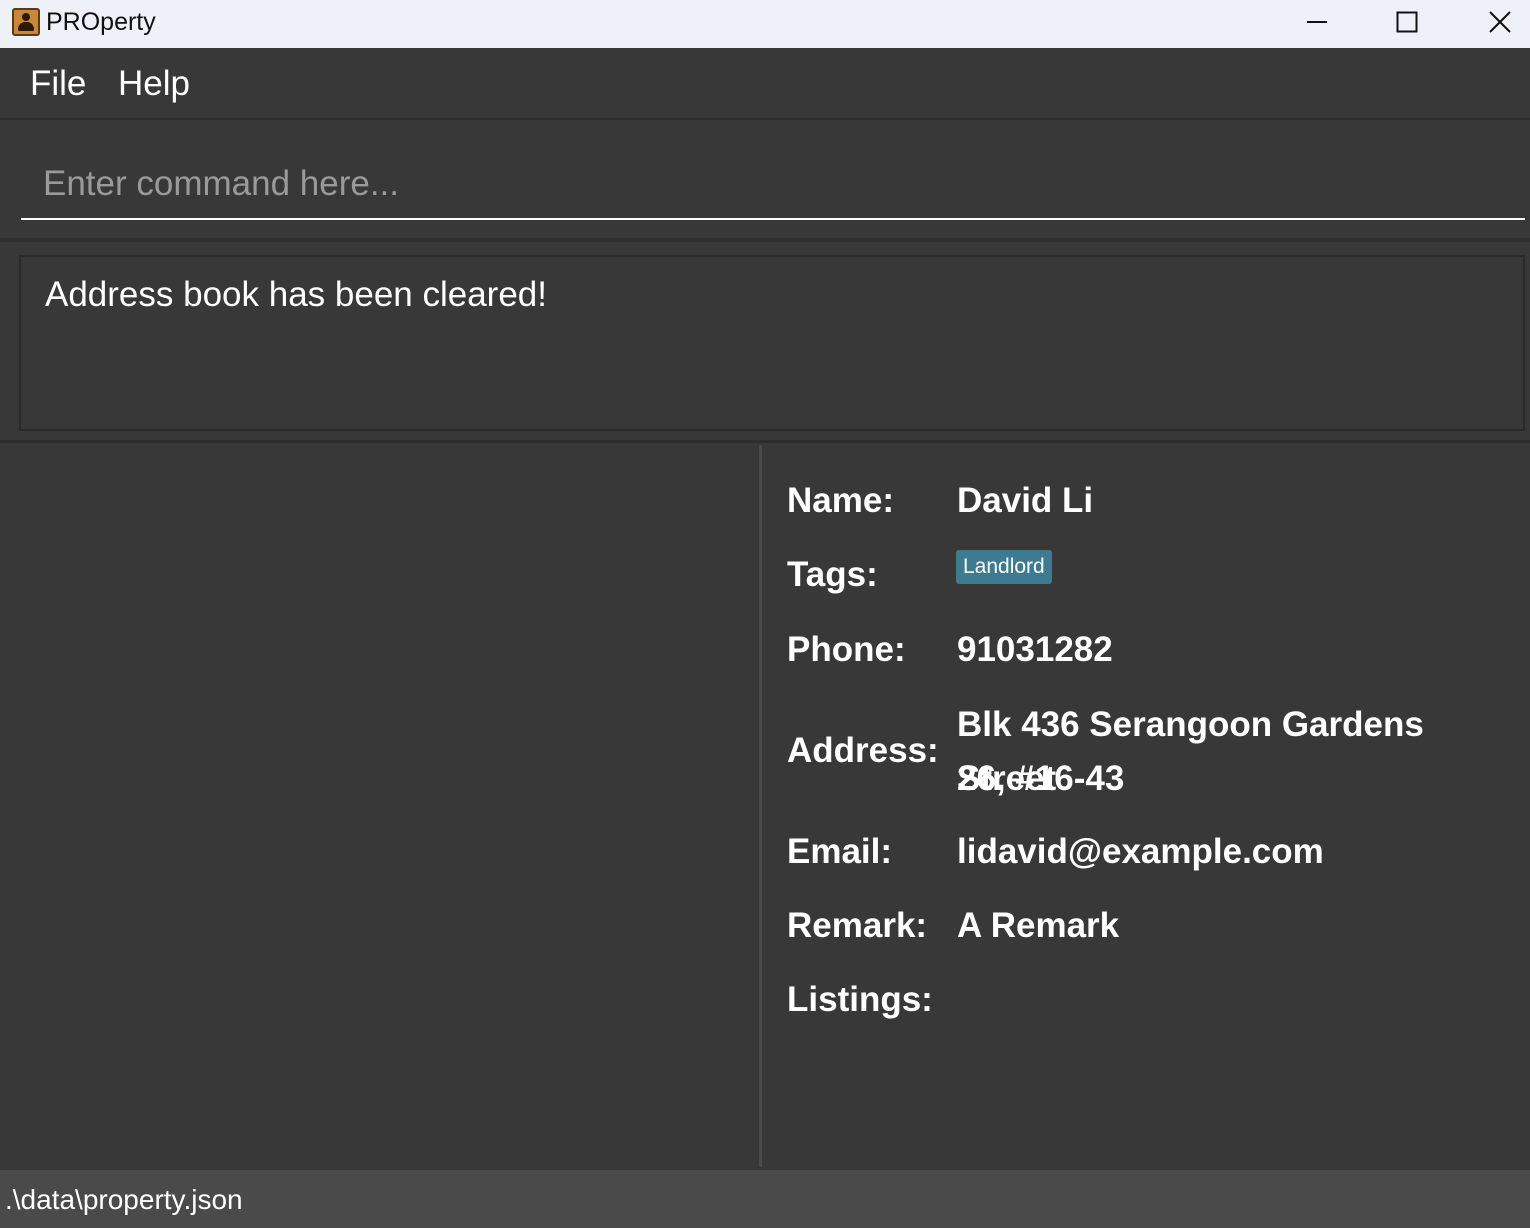  Describe the element at coordinates (773, 185) in the screenshot. I see `command-input` at that location.